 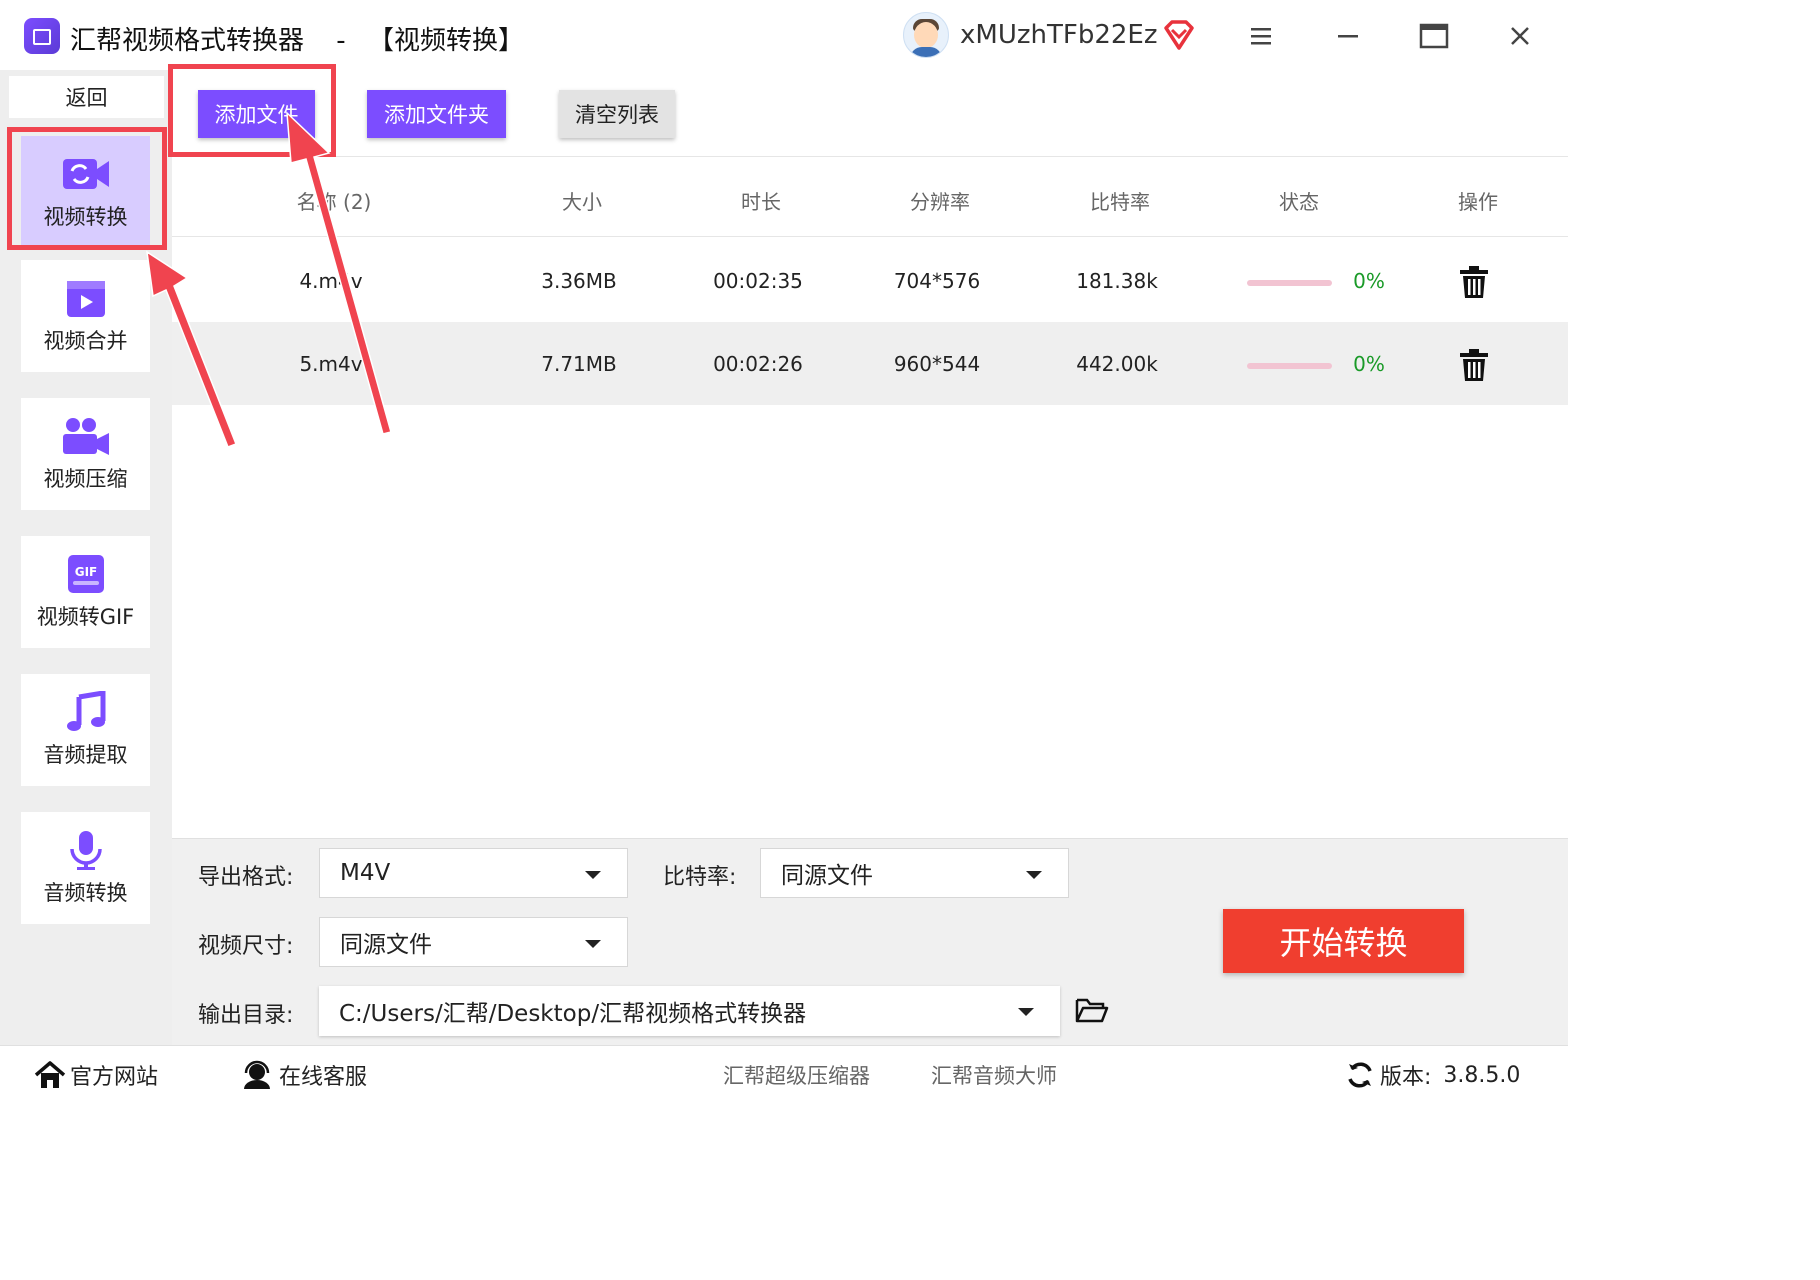 I want to click on menu-icon, so click(x=1261, y=36).